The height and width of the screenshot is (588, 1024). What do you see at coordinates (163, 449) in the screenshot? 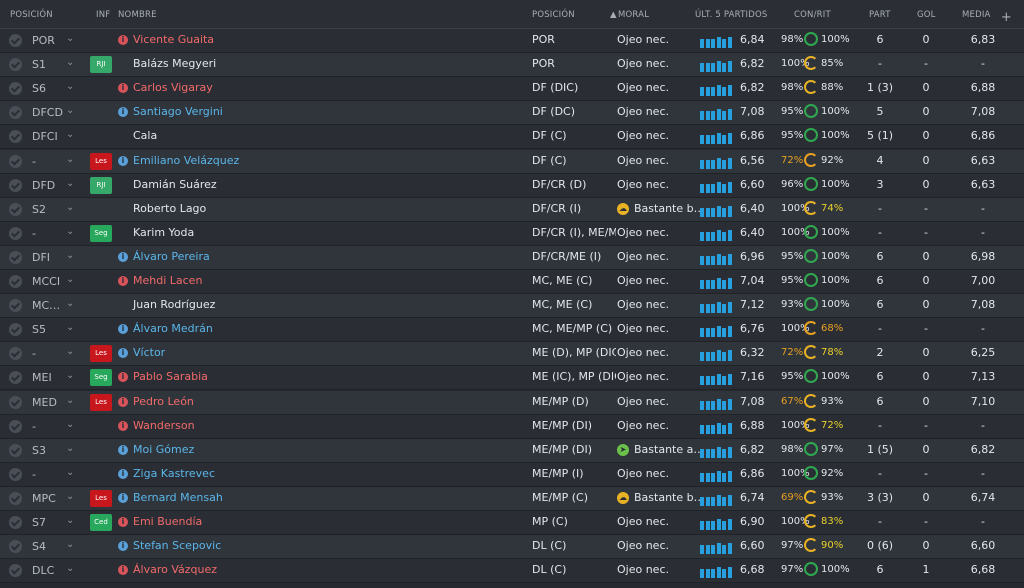
I see `player-name: Moi Gómez` at bounding box center [163, 449].